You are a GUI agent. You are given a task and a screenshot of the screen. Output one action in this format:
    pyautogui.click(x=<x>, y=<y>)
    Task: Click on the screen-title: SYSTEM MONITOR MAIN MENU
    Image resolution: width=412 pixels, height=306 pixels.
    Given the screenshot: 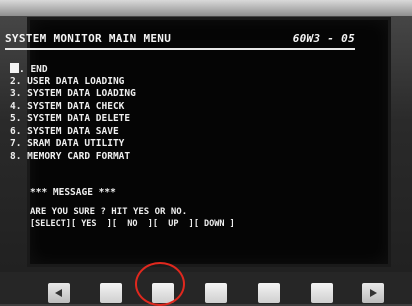 What is the action you would take?
    pyautogui.click(x=88, y=38)
    